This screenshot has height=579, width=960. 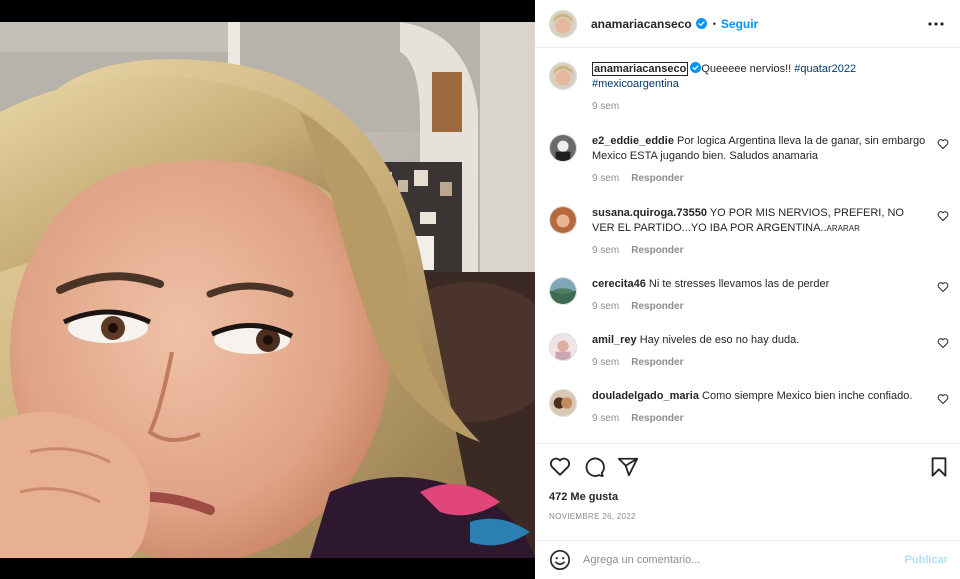 What do you see at coordinates (936, 24) in the screenshot?
I see `more-options-icon` at bounding box center [936, 24].